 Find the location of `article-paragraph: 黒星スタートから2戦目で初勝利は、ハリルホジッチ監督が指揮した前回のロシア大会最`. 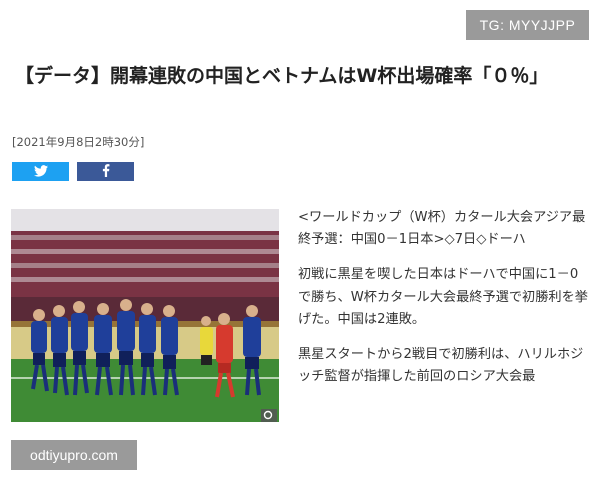

article-paragraph: 黒星スタートから2戦目で初勝利は、ハリルホジッチ監督が指揮した前回のロシア大会最 is located at coordinates (441, 366).